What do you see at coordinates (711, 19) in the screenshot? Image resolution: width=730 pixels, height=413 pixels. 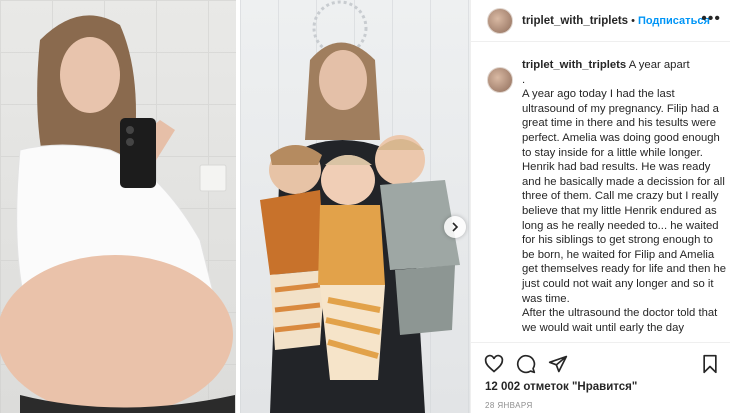 I see `more-options-button: •••` at bounding box center [711, 19].